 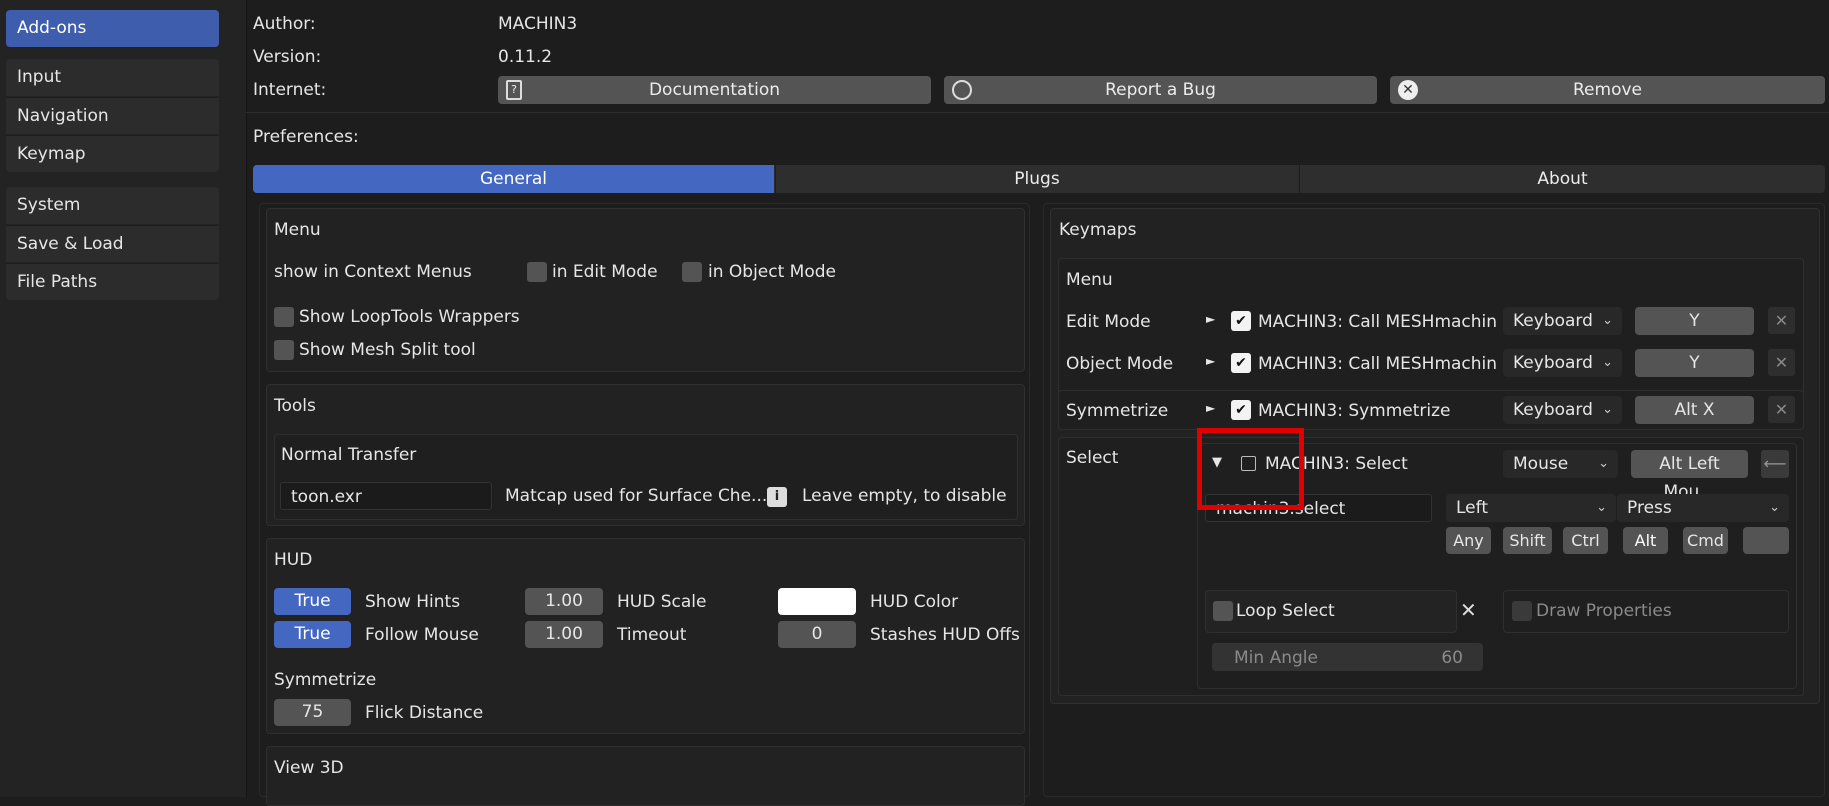 I want to click on author-label: Author:, so click(x=284, y=24).